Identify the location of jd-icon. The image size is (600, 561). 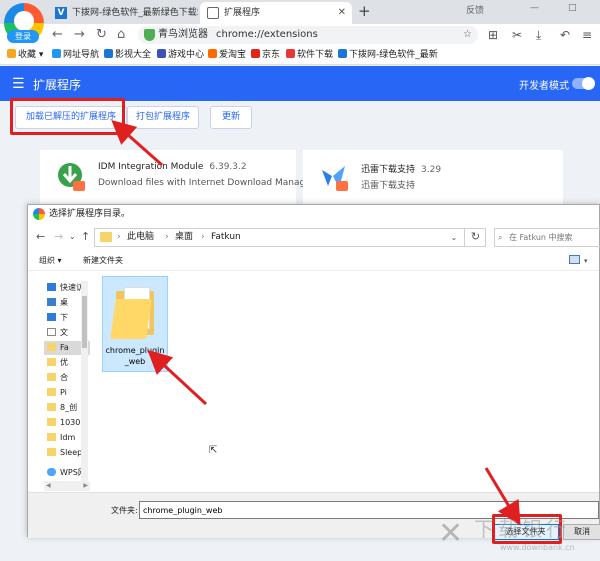
(255, 53).